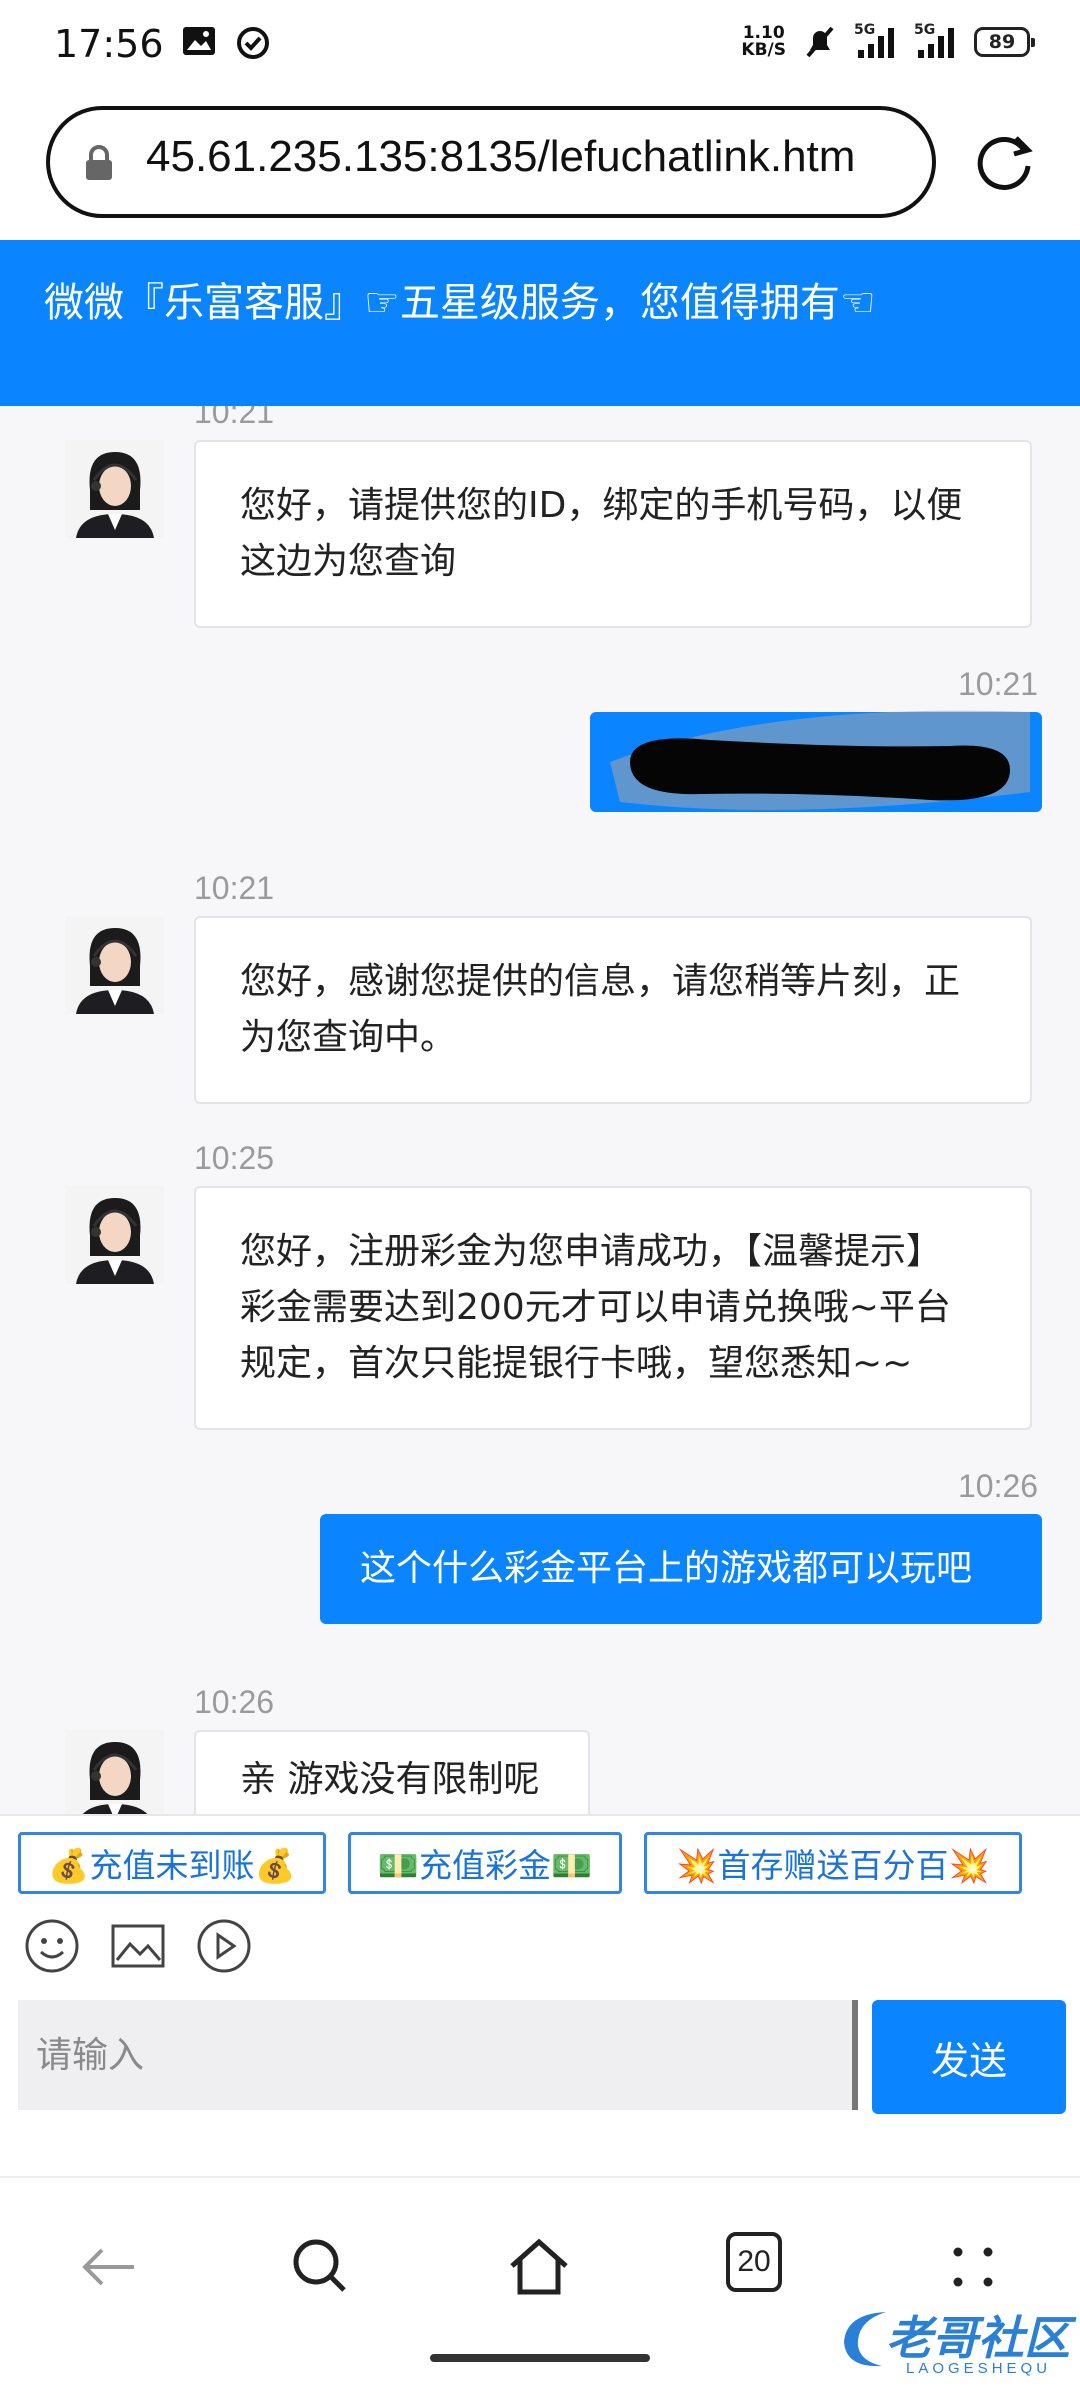 The width and height of the screenshot is (1080, 2400). I want to click on status-right: 1.10 KB/S 5G 5G 89, so click(888, 41).